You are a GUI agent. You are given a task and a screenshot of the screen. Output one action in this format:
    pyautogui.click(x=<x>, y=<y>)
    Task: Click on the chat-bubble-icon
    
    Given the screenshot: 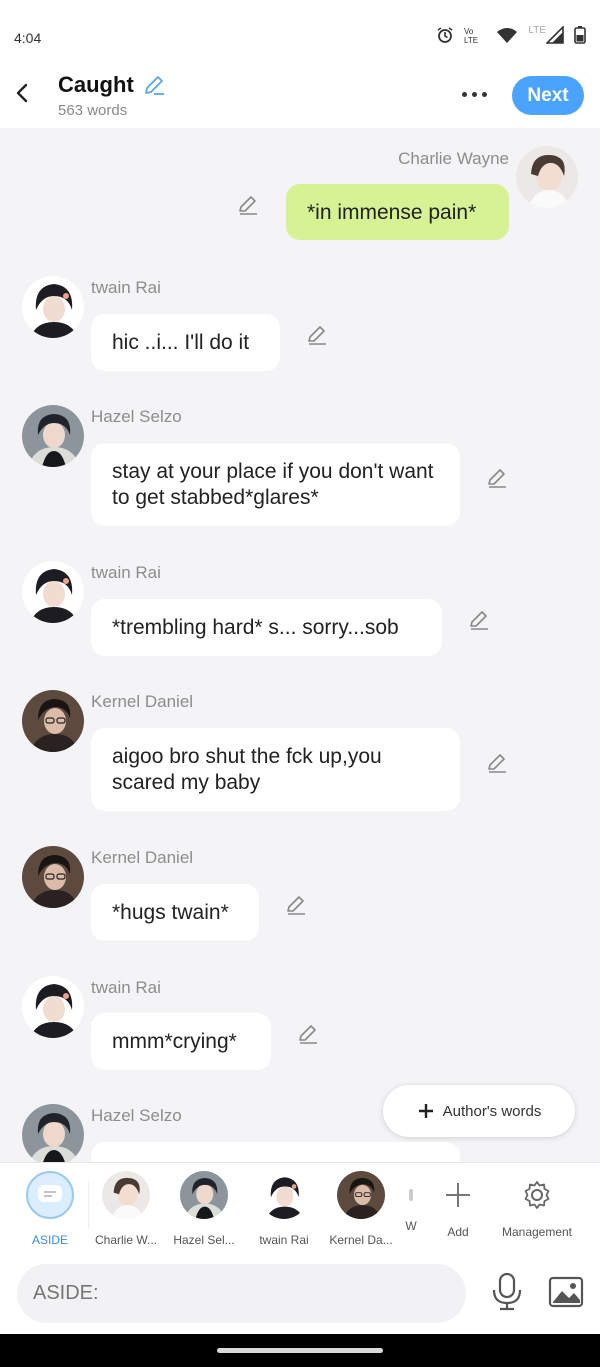 What is the action you would take?
    pyautogui.click(x=50, y=1193)
    